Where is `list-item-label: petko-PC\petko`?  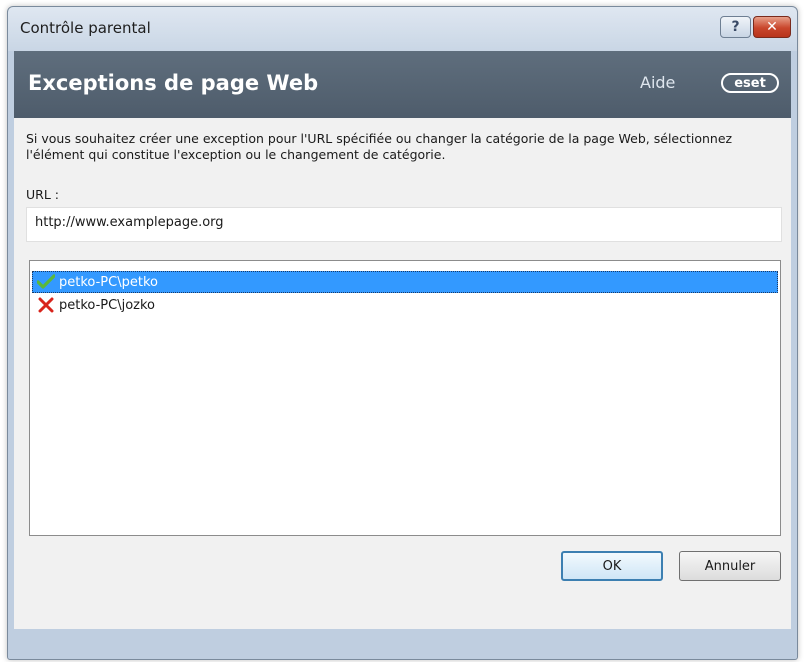
list-item-label: petko-PC\petko is located at coordinates (108, 282).